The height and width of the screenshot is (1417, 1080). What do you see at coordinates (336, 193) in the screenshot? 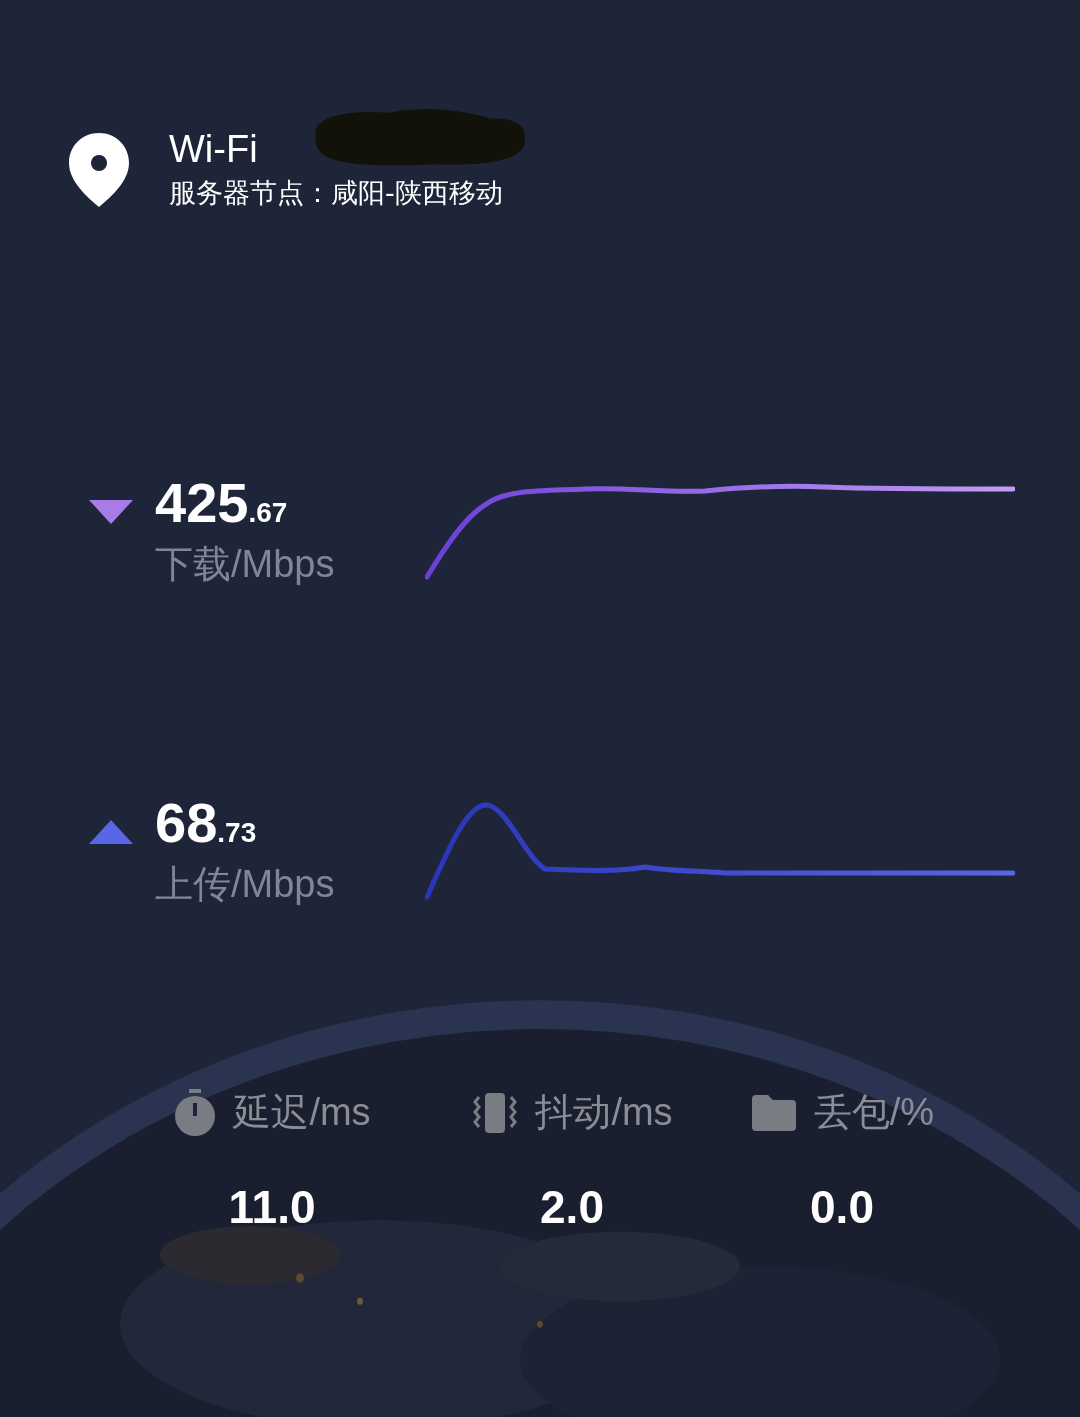
I see `server-node-text: 服务器节点：咸阳-陕西移动` at bounding box center [336, 193].